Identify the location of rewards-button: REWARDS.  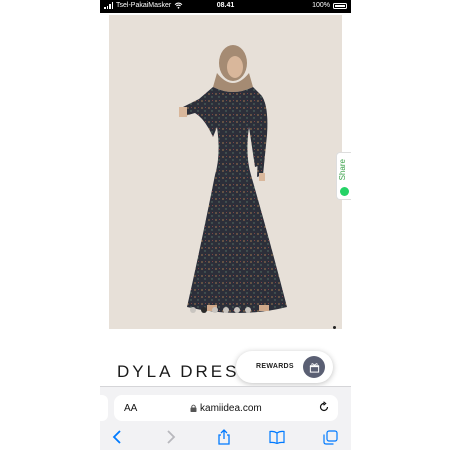
(284, 367).